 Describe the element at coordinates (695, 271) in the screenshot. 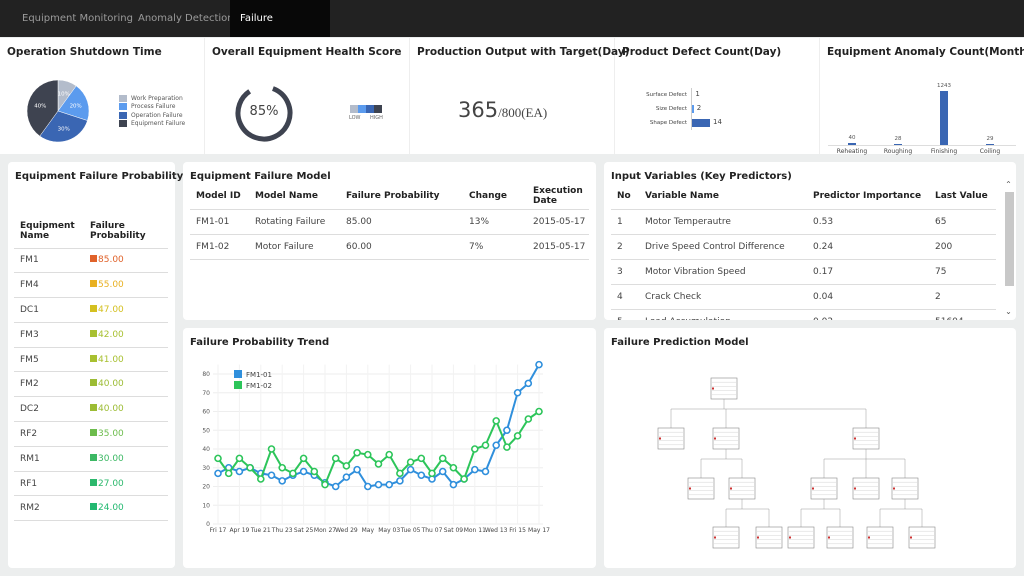

I see `table-cell: Motor Vibration Speed` at that location.